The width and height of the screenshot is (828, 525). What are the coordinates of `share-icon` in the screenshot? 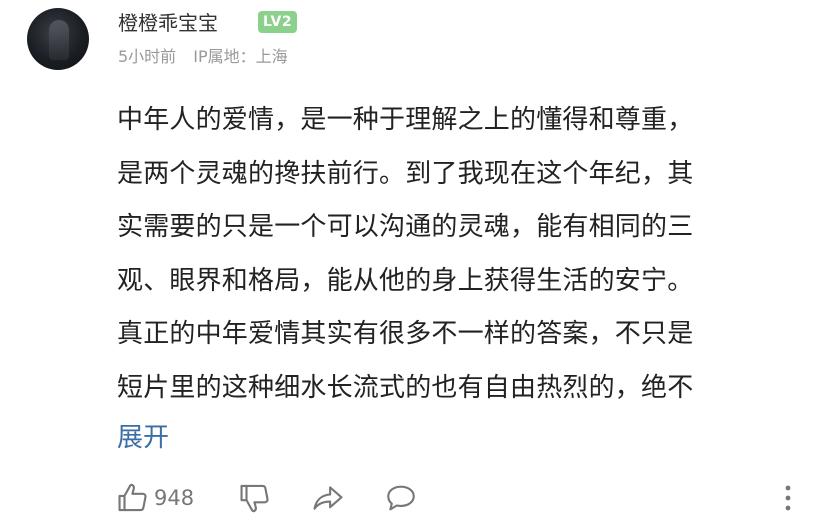 It's located at (328, 498).